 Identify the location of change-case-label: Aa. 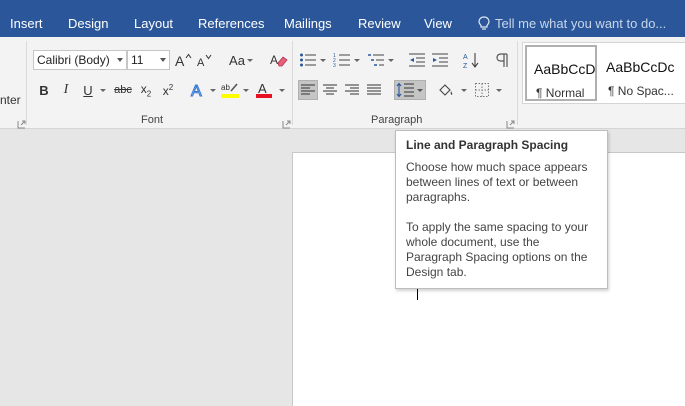
(237, 60).